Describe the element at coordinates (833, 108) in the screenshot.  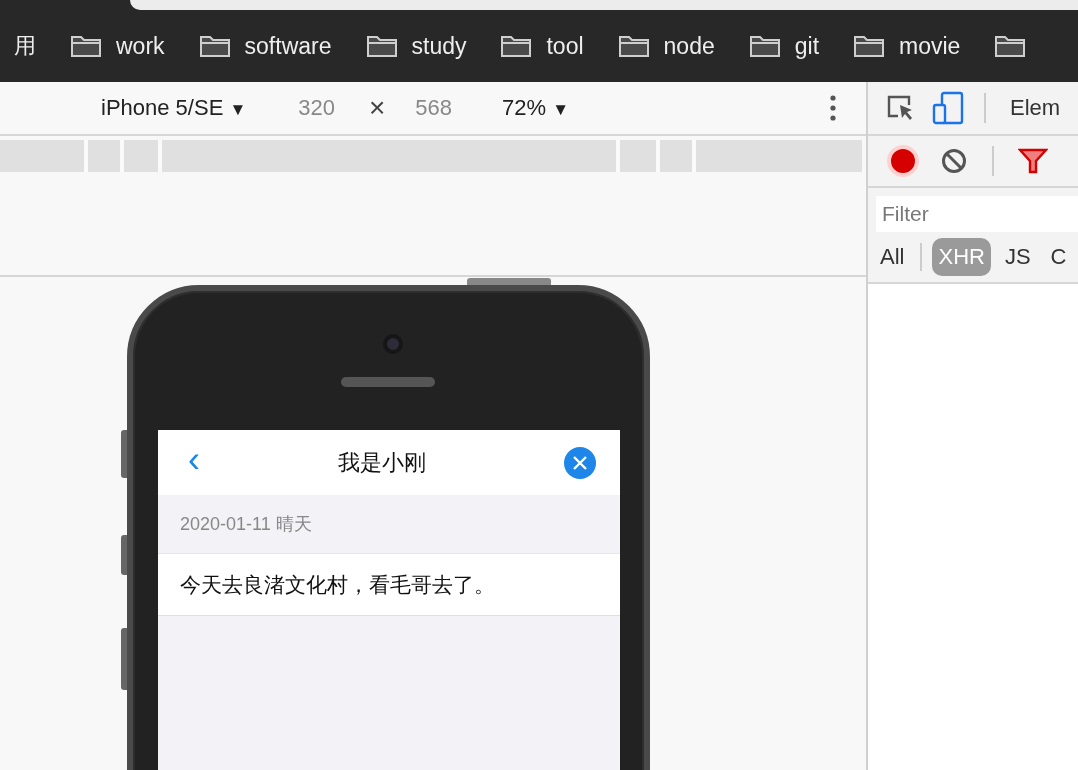
I see `more-options-icon` at that location.